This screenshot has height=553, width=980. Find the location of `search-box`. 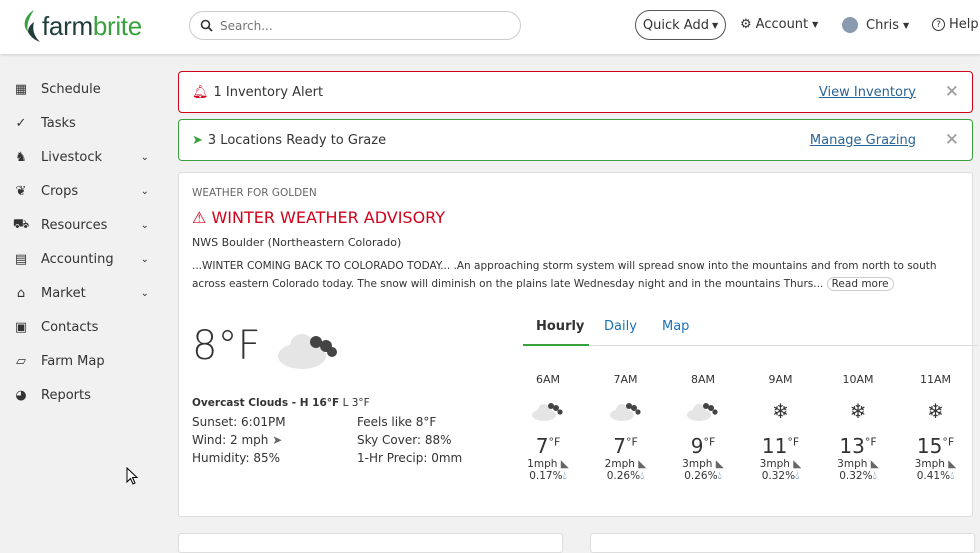

search-box is located at coordinates (355, 25).